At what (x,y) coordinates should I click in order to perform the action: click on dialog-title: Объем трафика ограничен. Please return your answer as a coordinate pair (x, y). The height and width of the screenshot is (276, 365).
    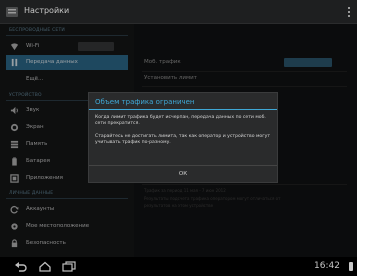
    Looking at the image, I should click on (145, 102).